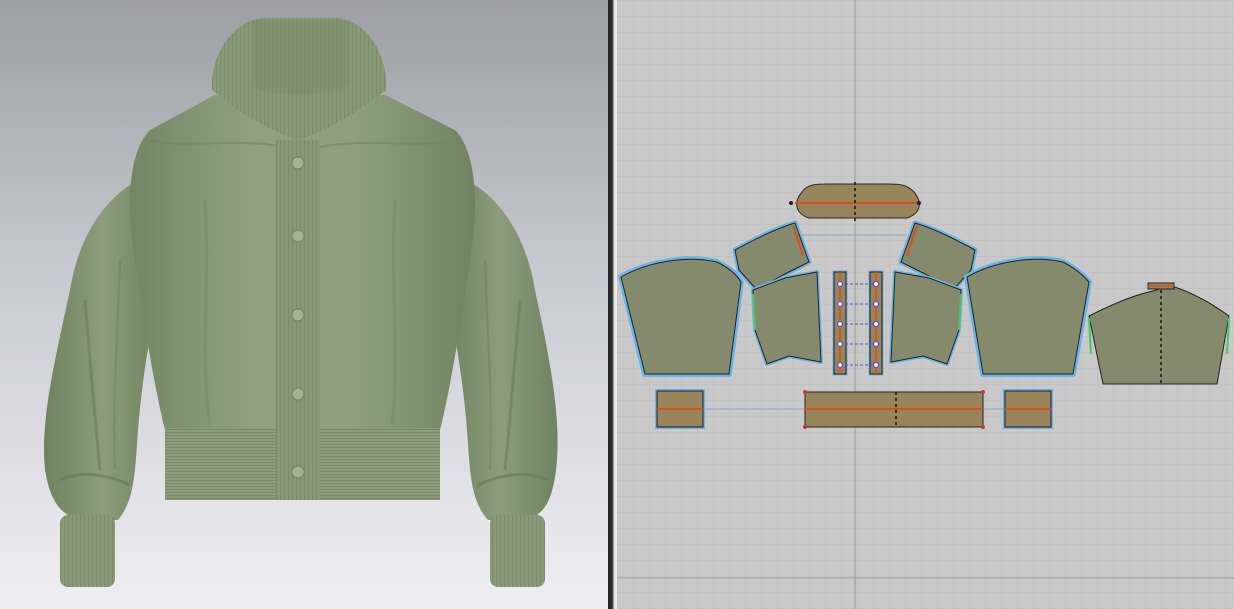  What do you see at coordinates (87, 551) in the screenshot?
I see `left-cuff` at bounding box center [87, 551].